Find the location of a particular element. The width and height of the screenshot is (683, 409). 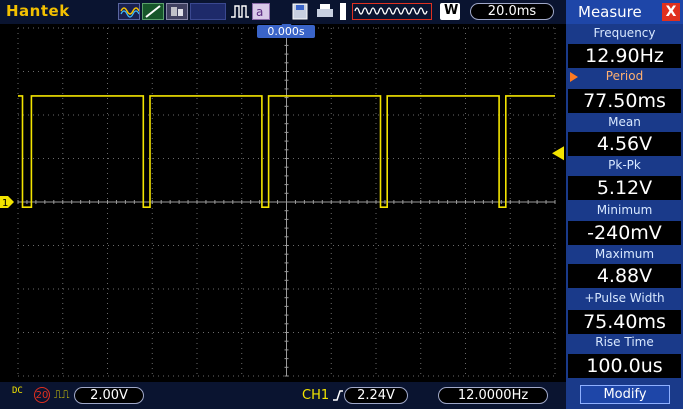

a-icon: a is located at coordinates (261, 11).